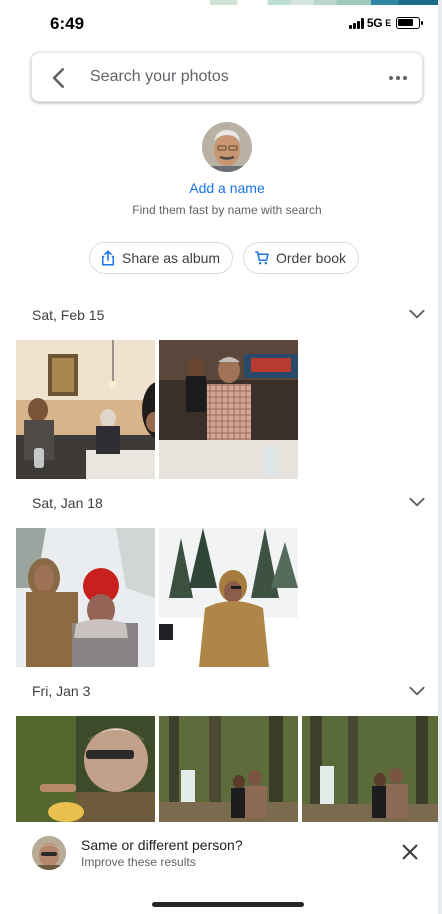 The height and width of the screenshot is (914, 442). I want to click on network-e-icon: E, so click(388, 23).